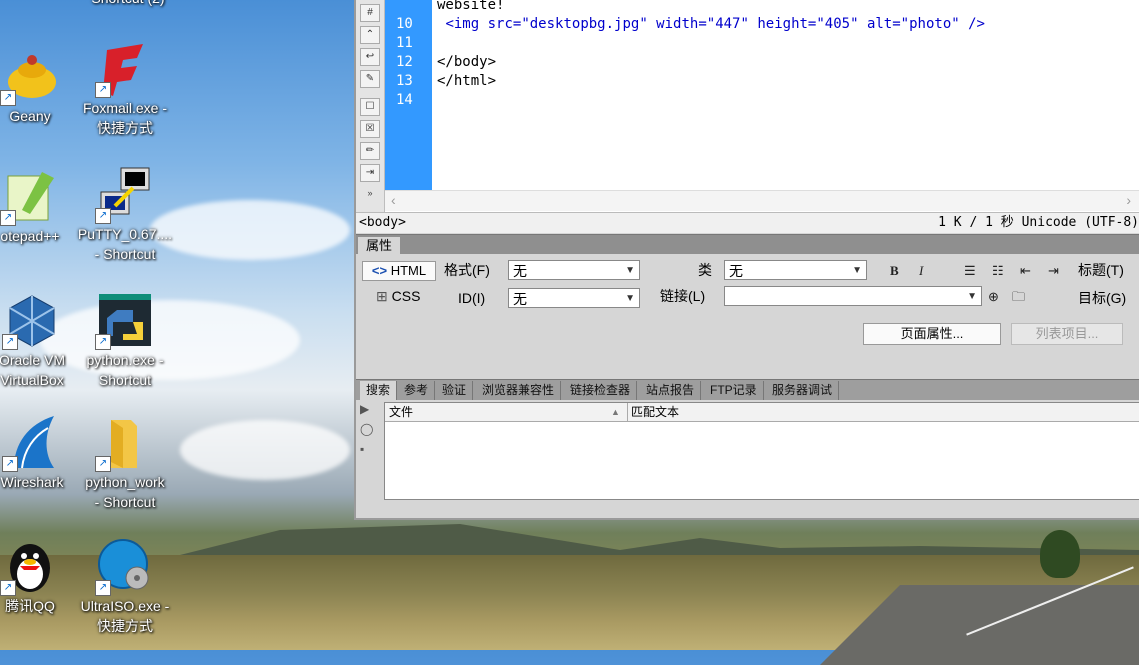  I want to click on collapse-icon: ⌃, so click(370, 35).